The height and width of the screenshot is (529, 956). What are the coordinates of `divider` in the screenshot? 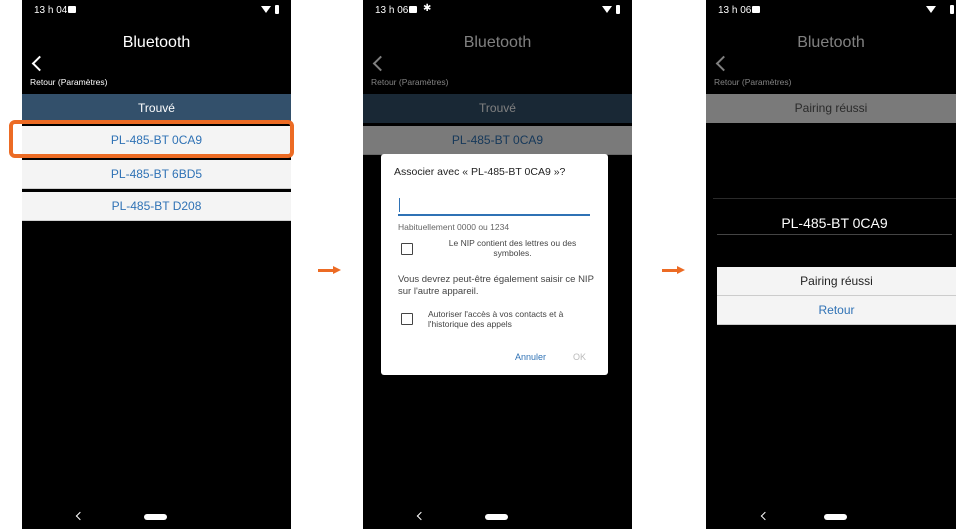 It's located at (834, 234).